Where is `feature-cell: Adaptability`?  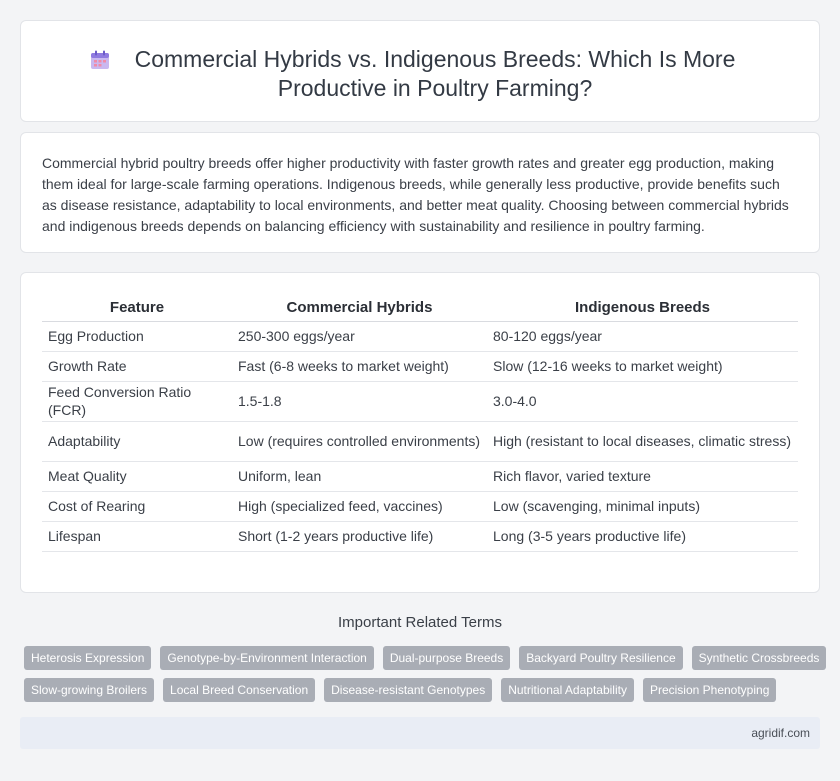 feature-cell: Adaptability is located at coordinates (137, 441).